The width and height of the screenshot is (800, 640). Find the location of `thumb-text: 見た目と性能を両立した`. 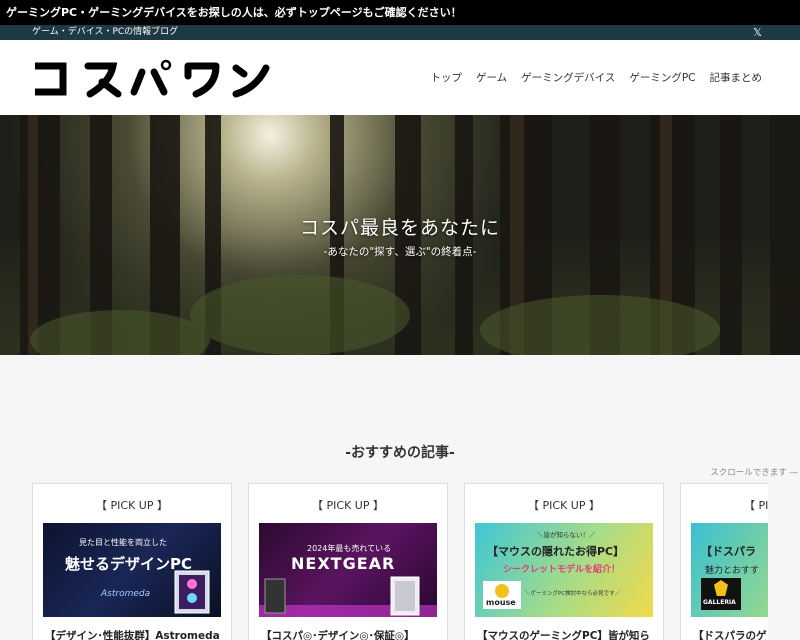

thumb-text: 見た目と性能を両立した is located at coordinates (123, 542).